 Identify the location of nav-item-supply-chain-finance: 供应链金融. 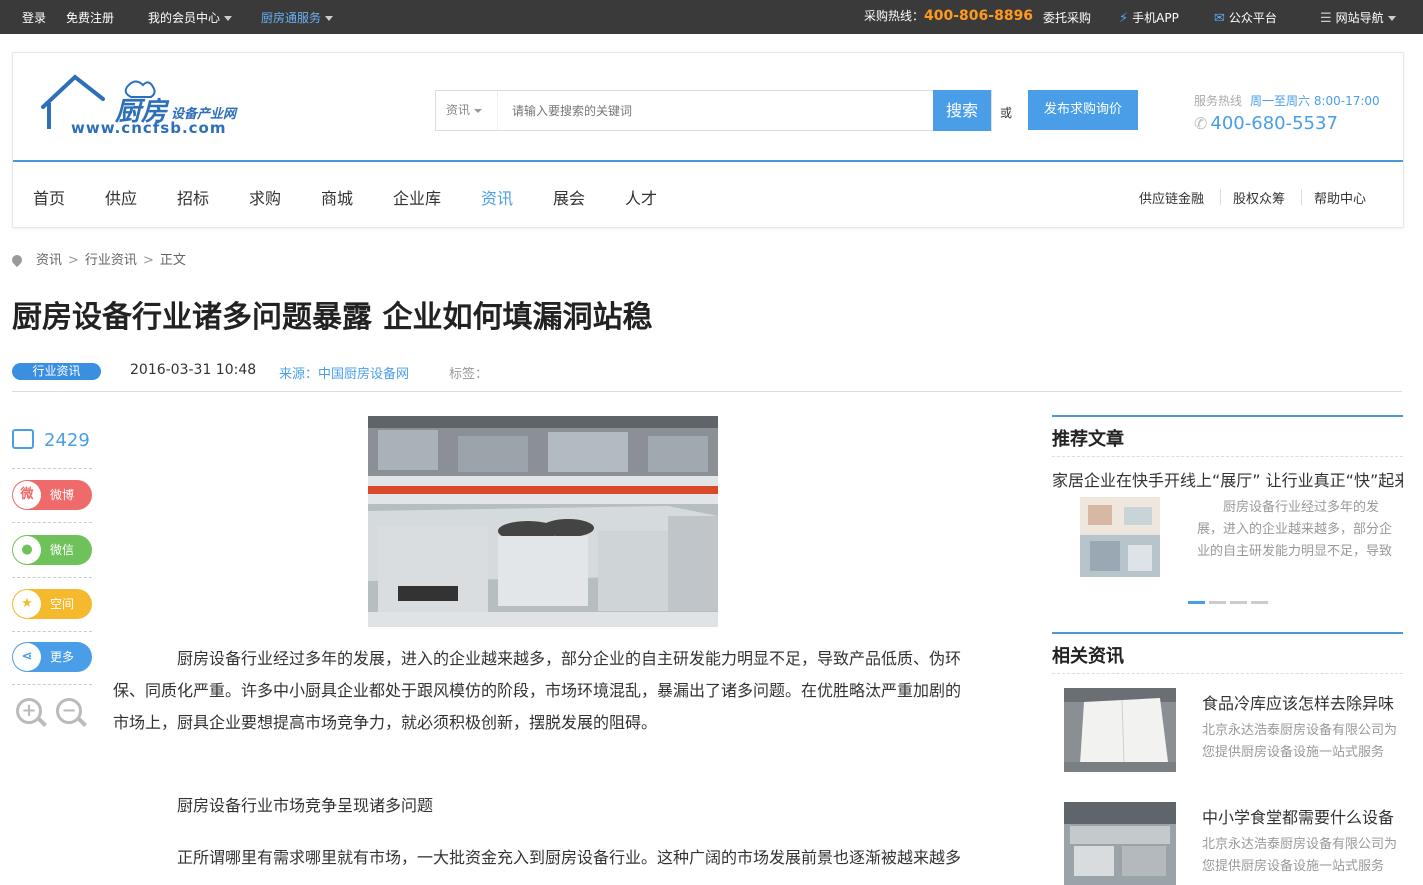
(1171, 197).